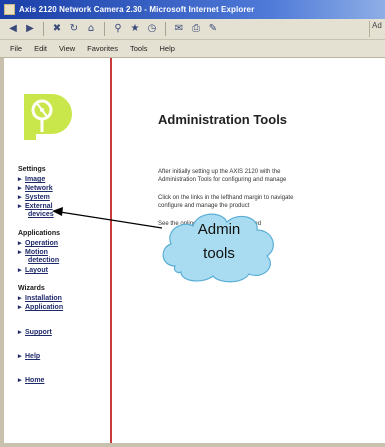 The image size is (385, 447). What do you see at coordinates (39, 206) in the screenshot?
I see `sidebar-item-label: External` at bounding box center [39, 206].